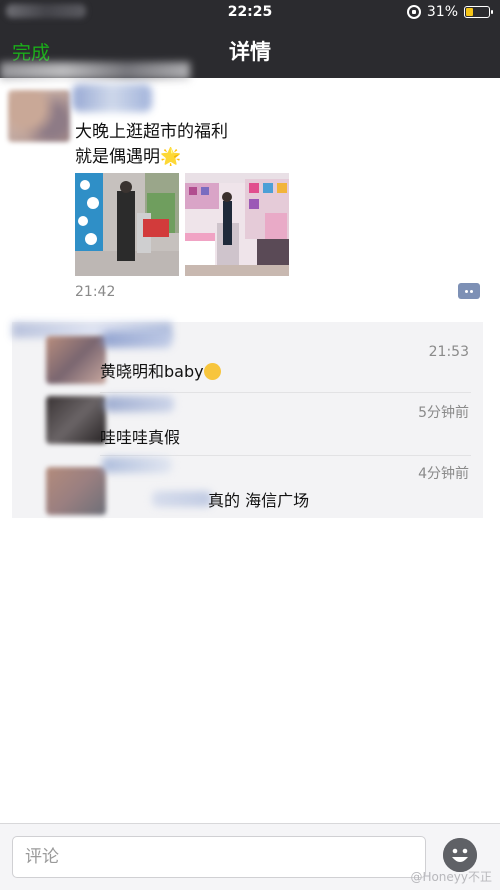 The image size is (500, 890). Describe the element at coordinates (413, 12) in the screenshot. I see `orientation-lock-icon` at that location.